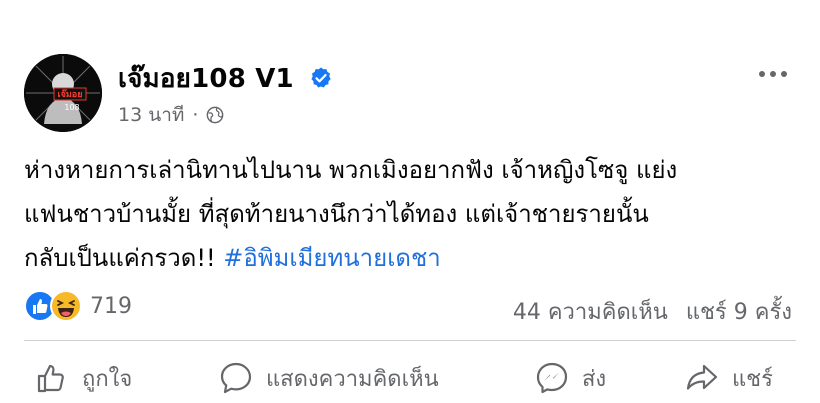  I want to click on divider, so click(410, 340).